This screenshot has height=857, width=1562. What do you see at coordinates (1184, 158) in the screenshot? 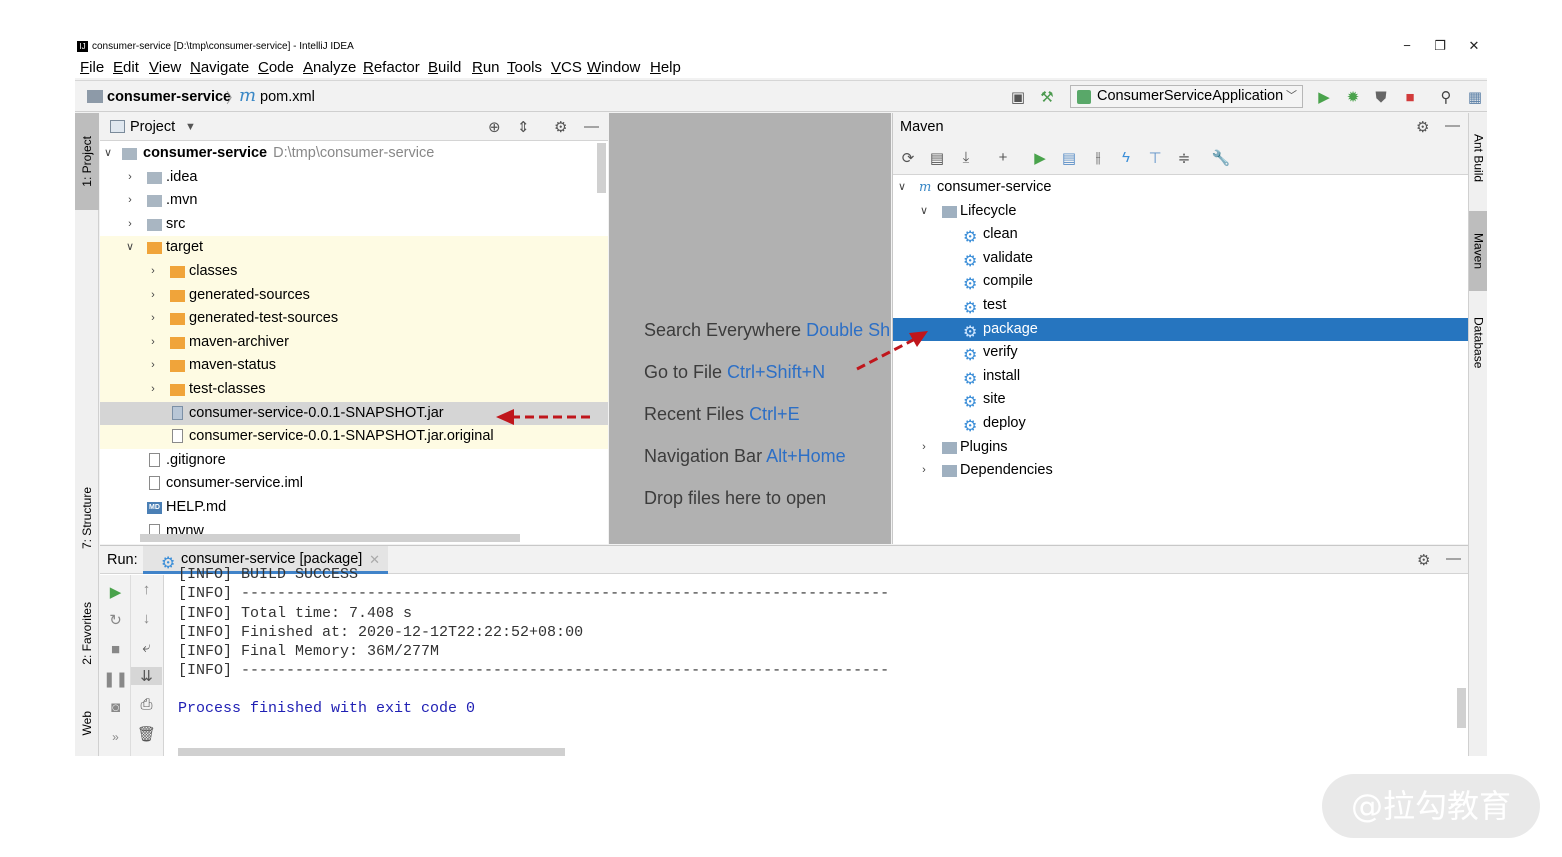
I see `collapse-all-icon: ≑` at bounding box center [1184, 158].